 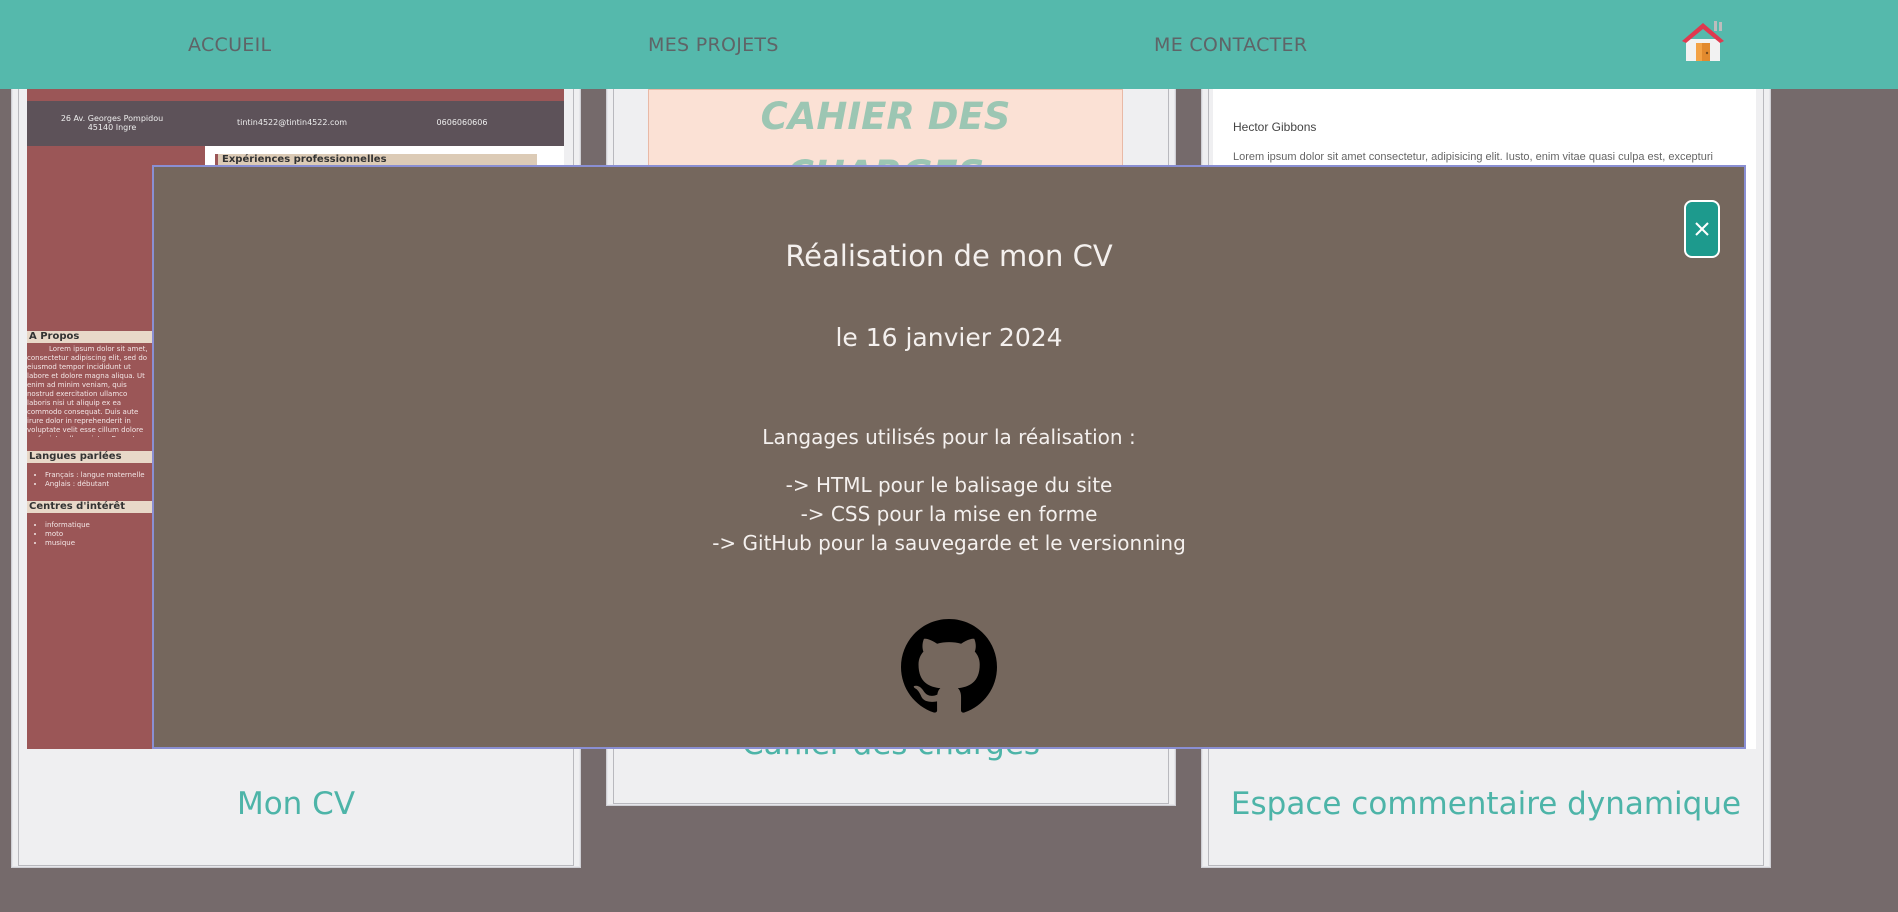 What do you see at coordinates (949, 437) in the screenshot?
I see `modal-intro: Langages utilisés pour la réalisation :` at bounding box center [949, 437].